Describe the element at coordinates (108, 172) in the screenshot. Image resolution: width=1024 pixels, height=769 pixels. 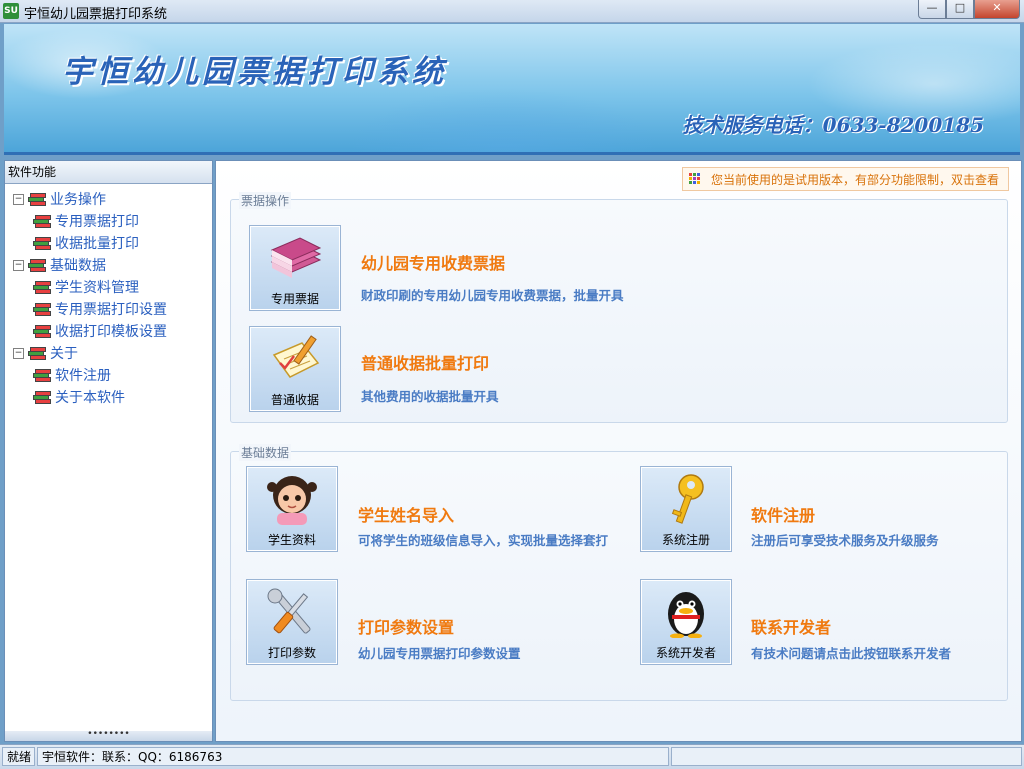
I see `sidebar-header: 软件功能` at that location.